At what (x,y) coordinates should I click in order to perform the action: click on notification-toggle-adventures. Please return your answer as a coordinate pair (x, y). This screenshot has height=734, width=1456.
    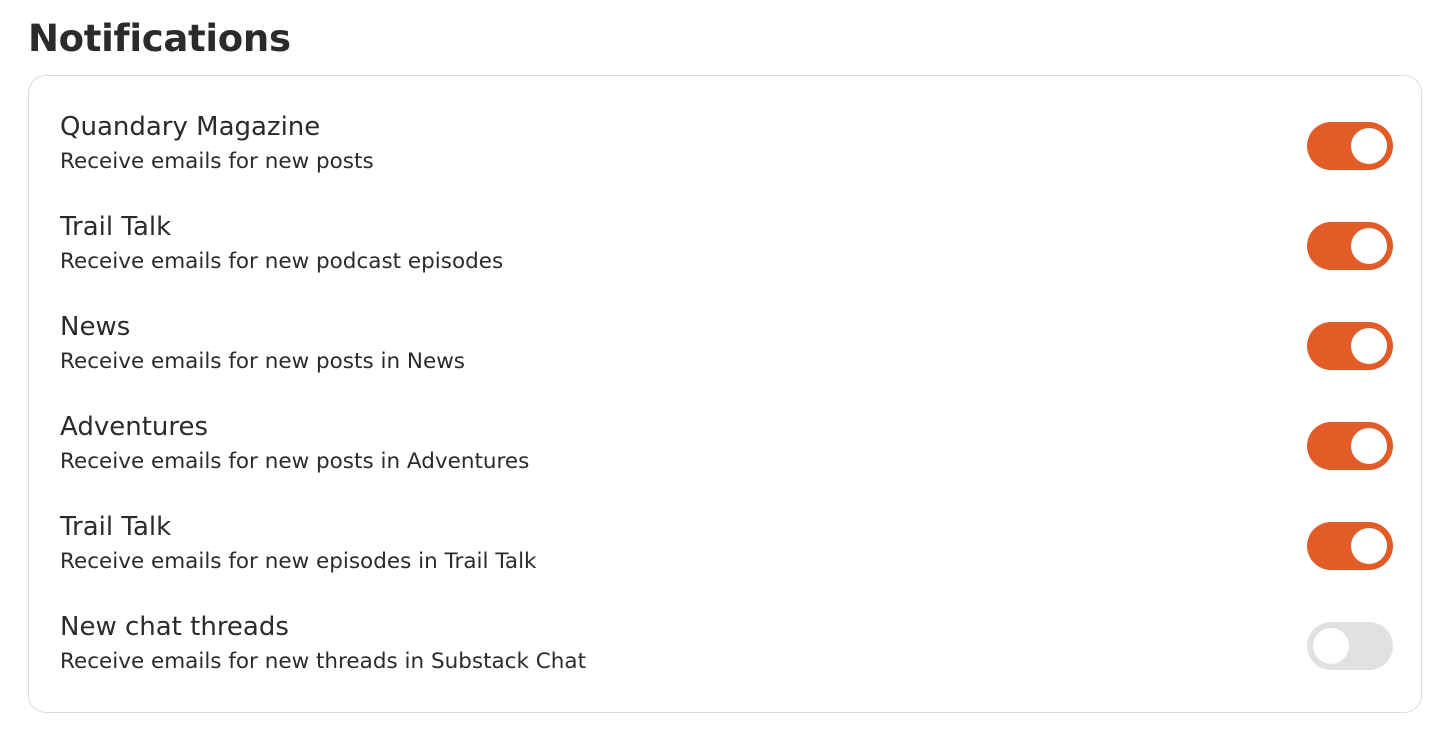
    Looking at the image, I should click on (1350, 446).